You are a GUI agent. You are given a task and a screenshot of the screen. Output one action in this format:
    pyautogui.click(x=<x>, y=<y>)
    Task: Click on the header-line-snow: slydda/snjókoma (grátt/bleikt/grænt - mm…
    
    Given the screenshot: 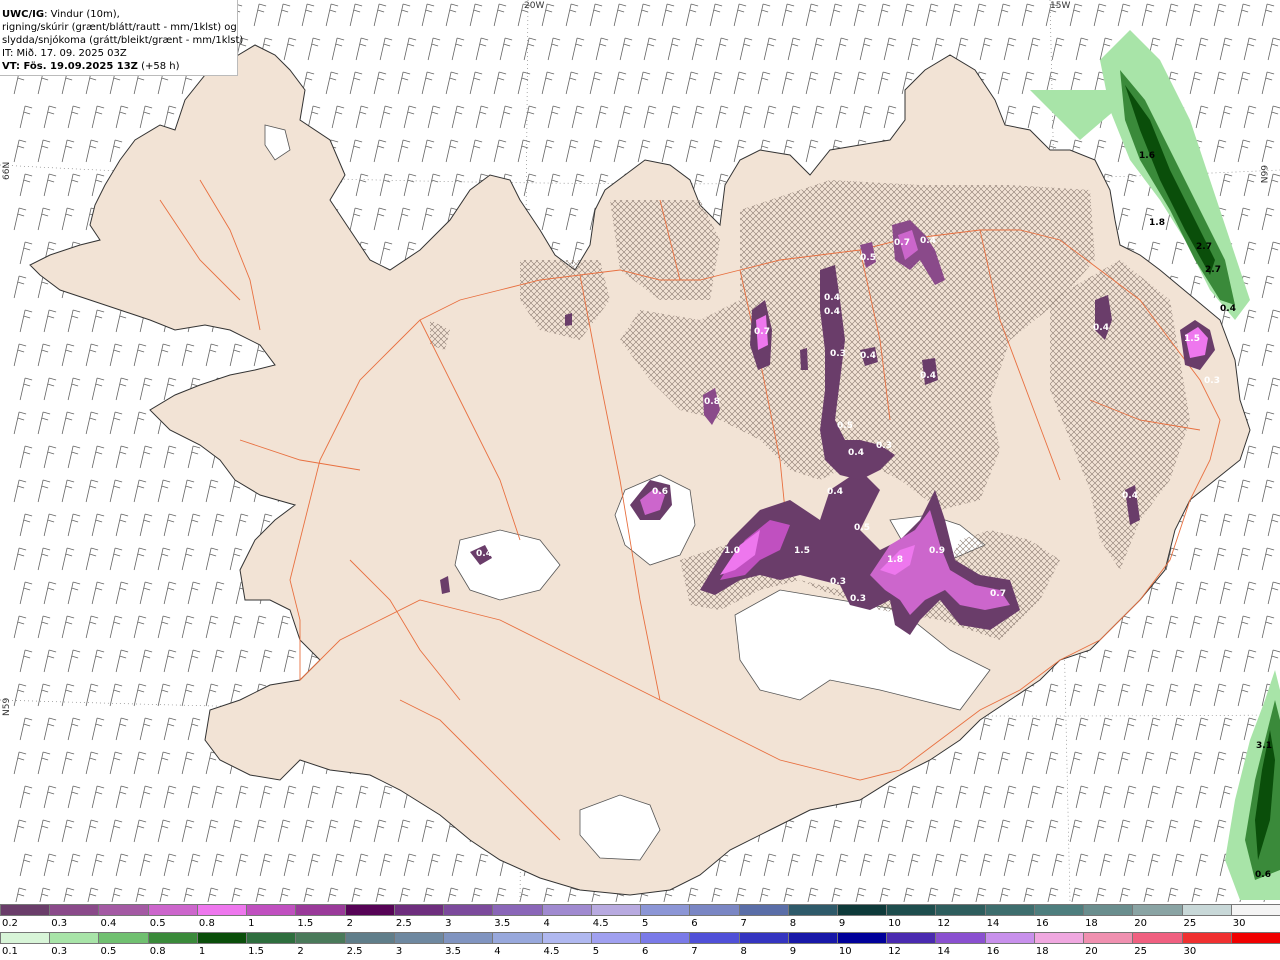 What is the action you would take?
    pyautogui.click(x=123, y=40)
    